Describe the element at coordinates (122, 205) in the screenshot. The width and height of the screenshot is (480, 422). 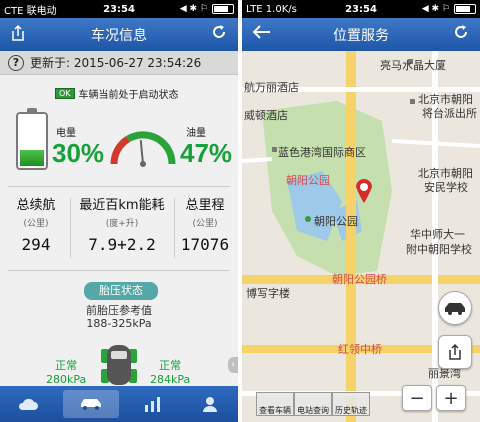
I see `consumption-title: 最近百km能耗` at that location.